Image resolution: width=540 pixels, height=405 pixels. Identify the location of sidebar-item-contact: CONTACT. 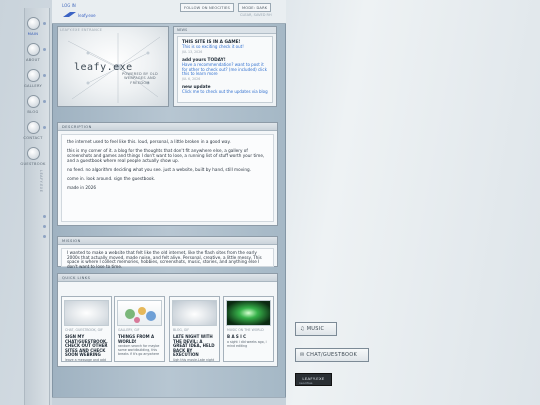
(33, 130).